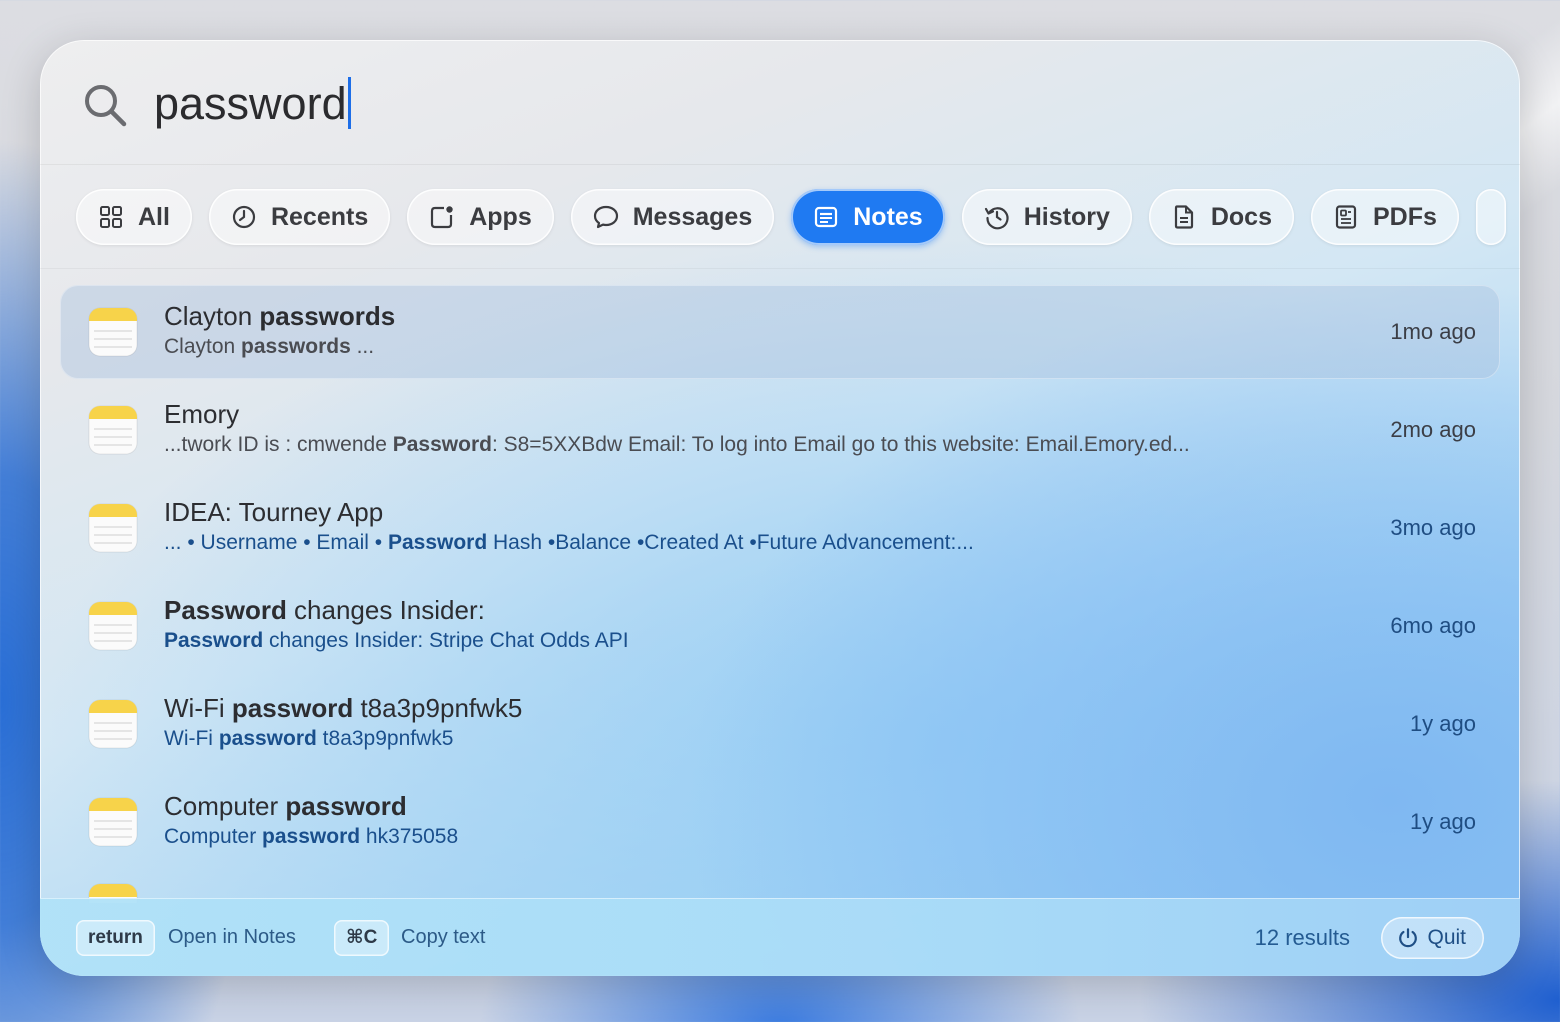  I want to click on result-timestamp: 1mo ago, so click(1433, 331).